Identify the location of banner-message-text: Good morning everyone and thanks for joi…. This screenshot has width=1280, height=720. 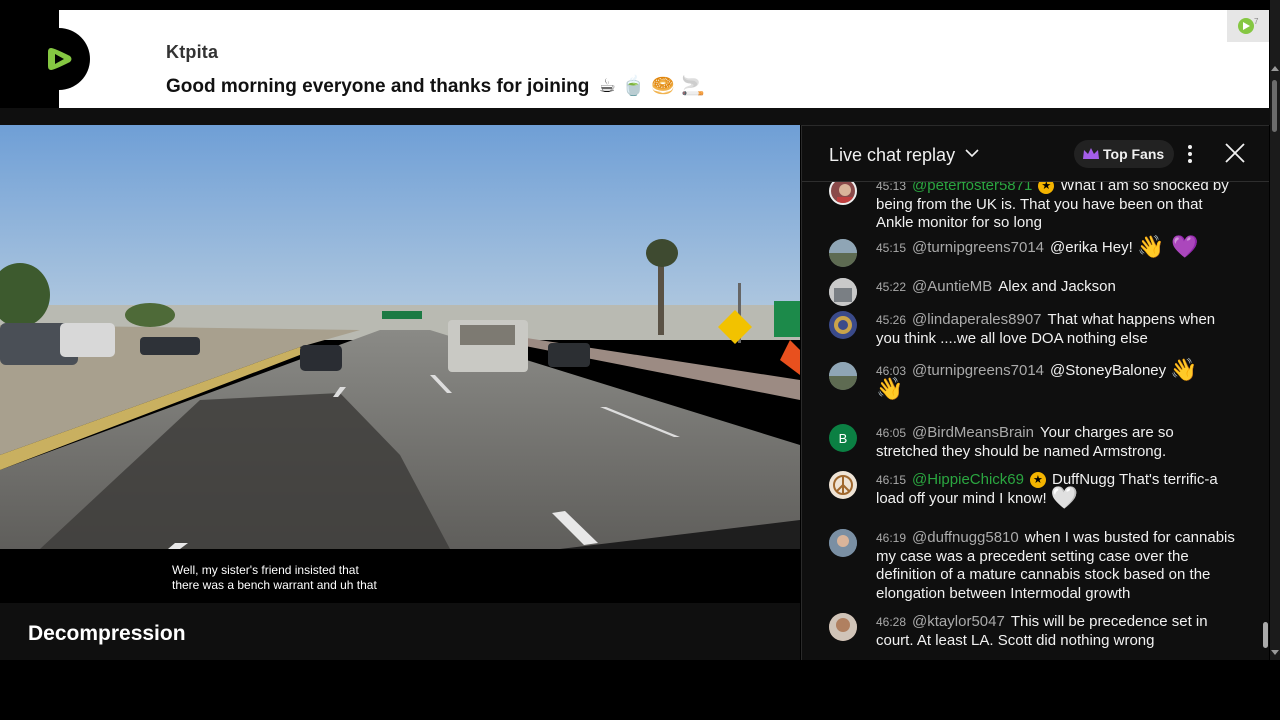
(378, 86).